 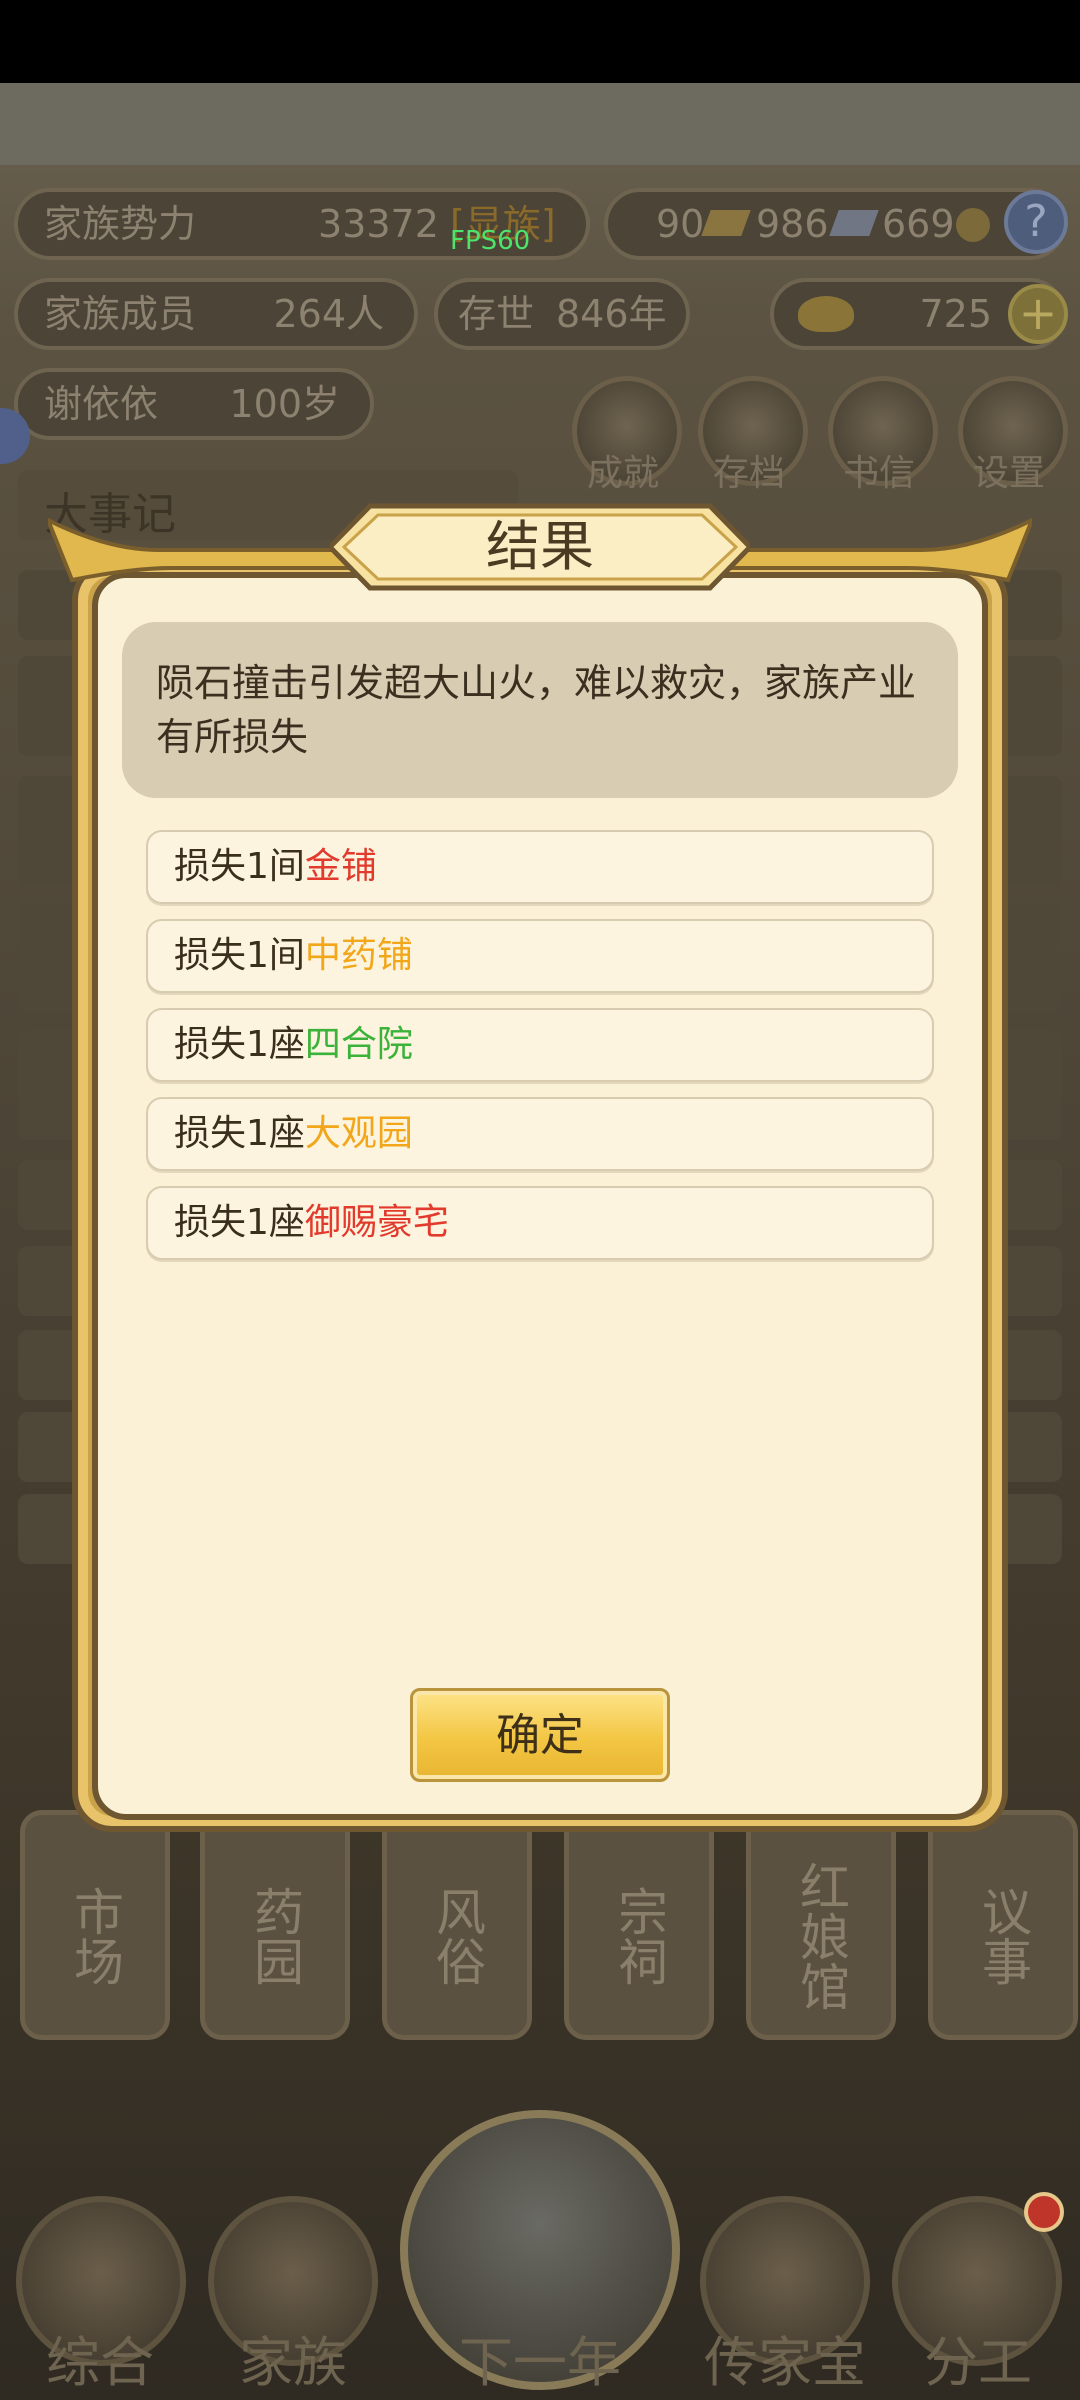 What do you see at coordinates (1003, 1925) in the screenshot?
I see `building-council: 议事` at bounding box center [1003, 1925].